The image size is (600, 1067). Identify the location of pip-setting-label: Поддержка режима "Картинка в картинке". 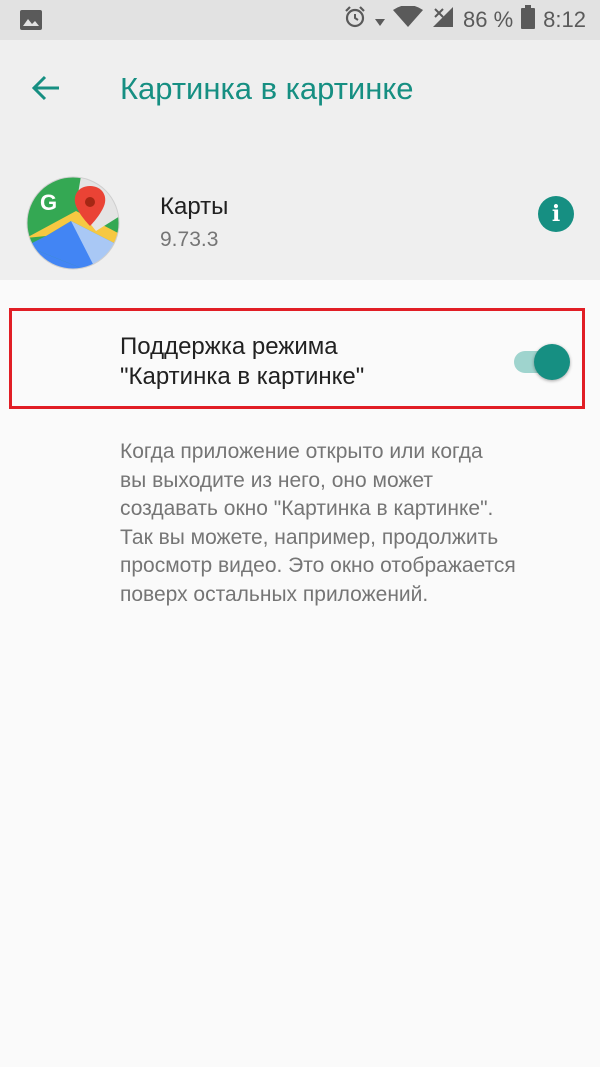
(310, 362).